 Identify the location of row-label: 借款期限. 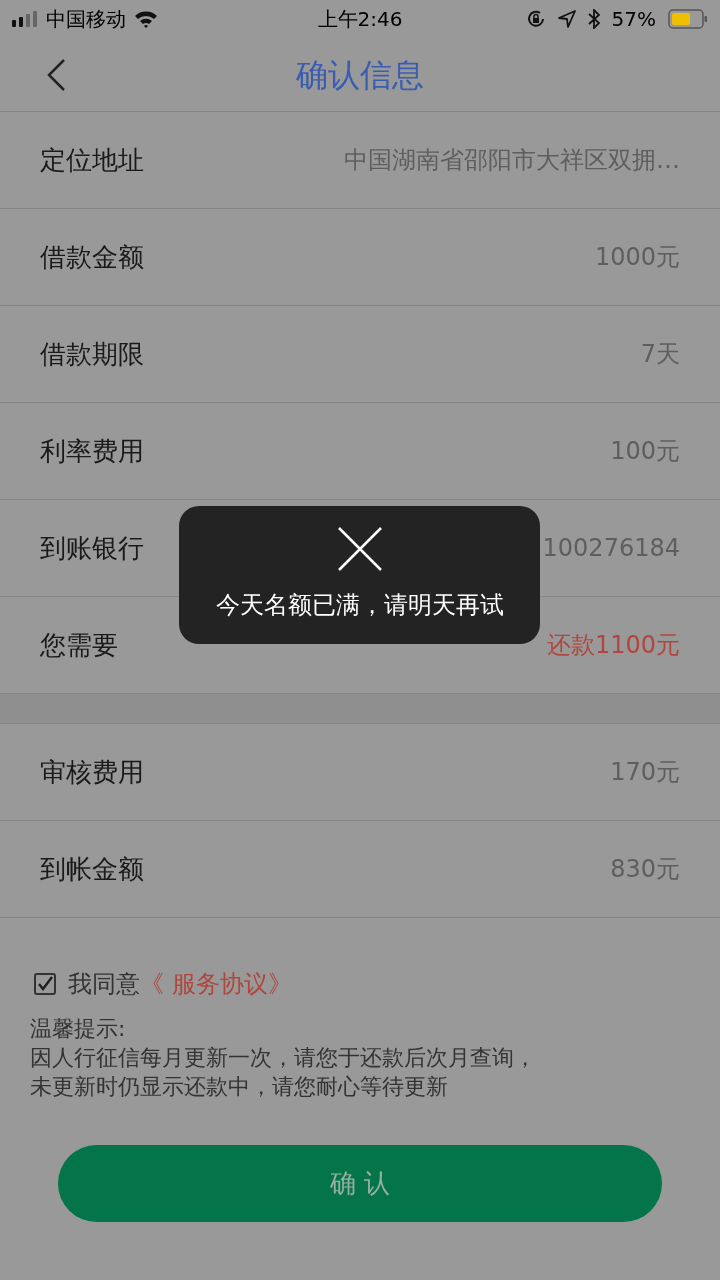
(92, 354).